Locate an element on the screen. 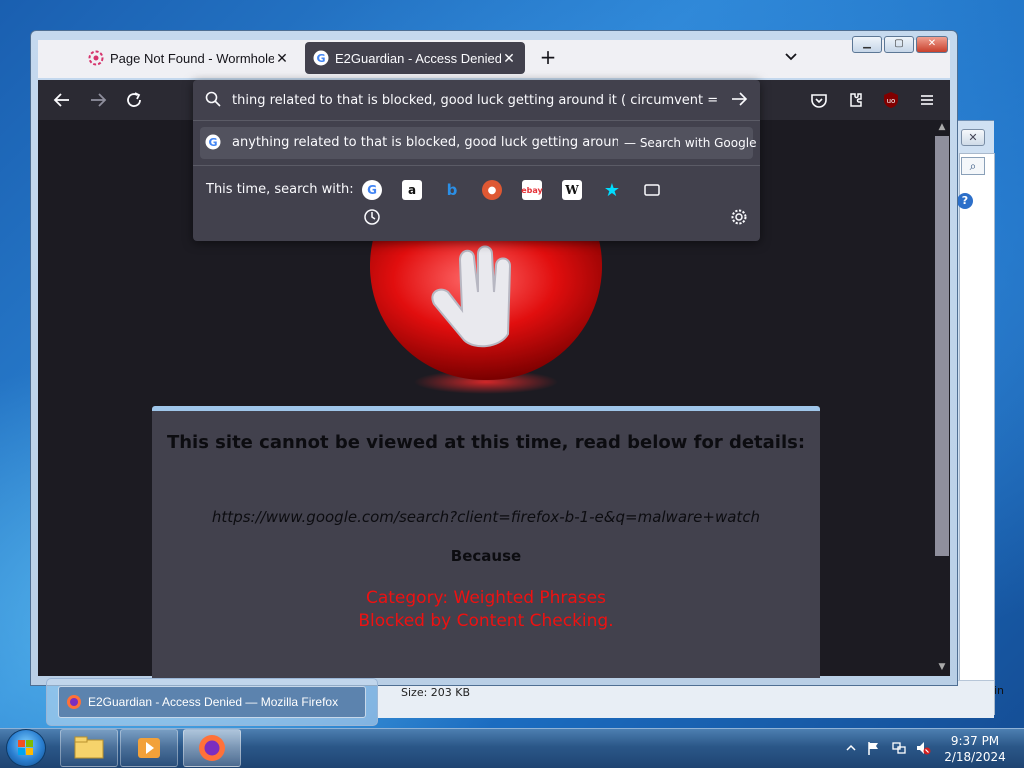 The image size is (1024, 768). background-text-fragment: in is located at coordinates (999, 690).